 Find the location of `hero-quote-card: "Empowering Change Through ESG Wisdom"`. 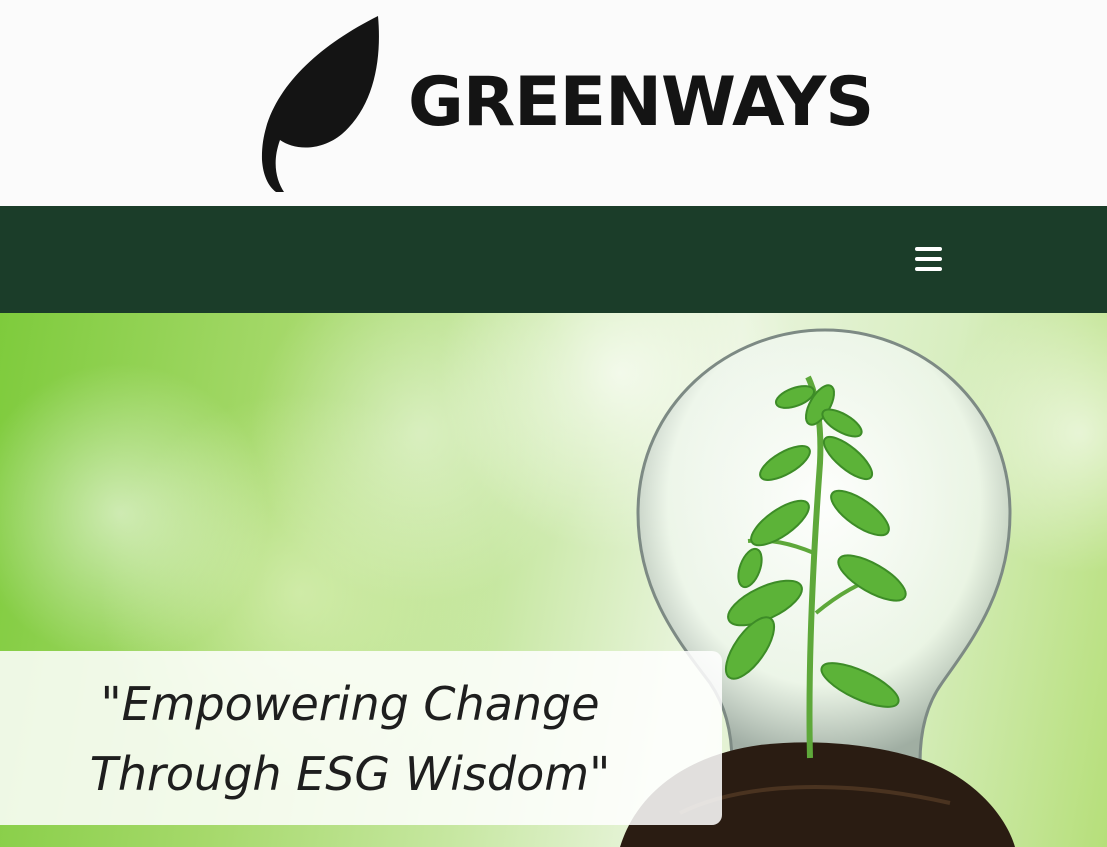

hero-quote-card: "Empowering Change Through ESG Wisdom" is located at coordinates (361, 738).